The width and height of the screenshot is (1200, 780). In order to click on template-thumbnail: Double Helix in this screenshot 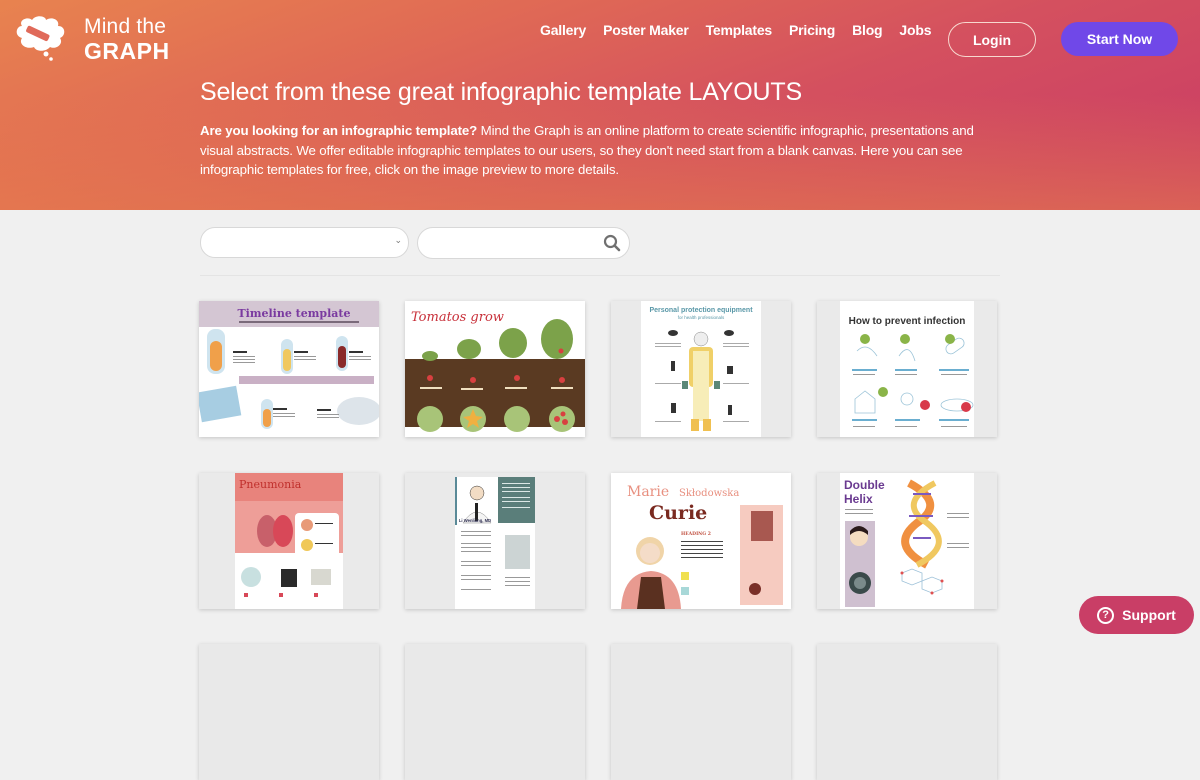, I will do `click(907, 541)`.